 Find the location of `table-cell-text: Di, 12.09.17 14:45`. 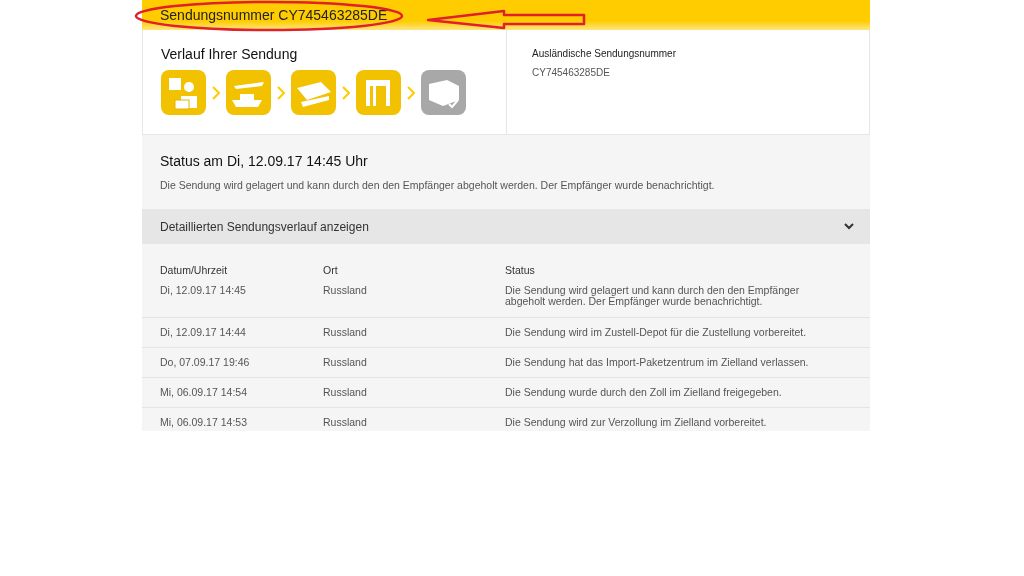

table-cell-text: Di, 12.09.17 14:45 is located at coordinates (203, 290).